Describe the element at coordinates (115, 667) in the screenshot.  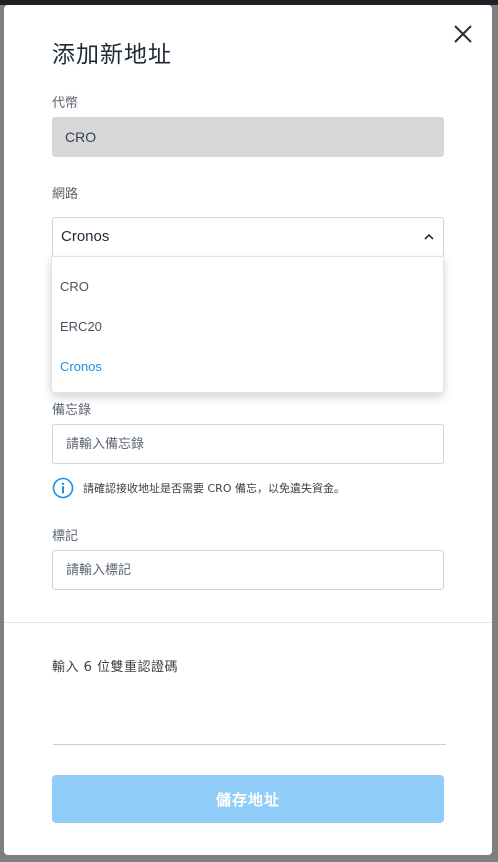
I see `otp-label: 輸入 6 位雙重認證碼` at that location.